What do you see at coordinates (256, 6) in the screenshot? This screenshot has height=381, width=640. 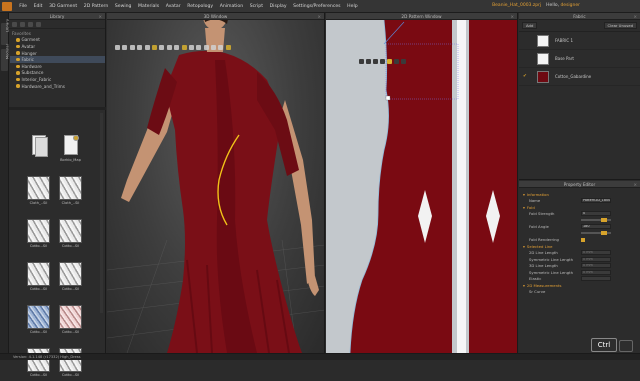 I see `menu-script: Script` at bounding box center [256, 6].